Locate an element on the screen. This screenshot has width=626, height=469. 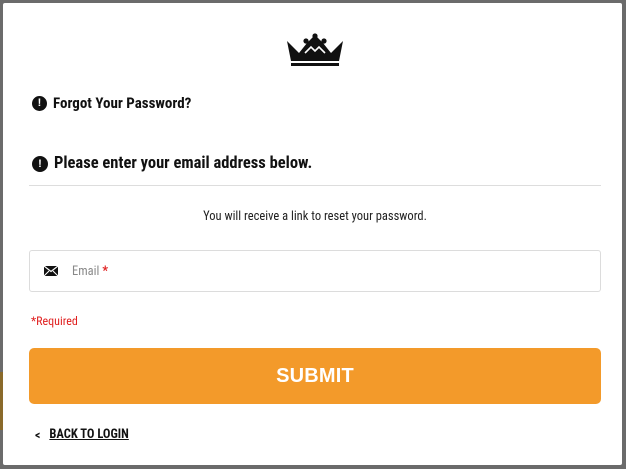
divider is located at coordinates (315, 185).